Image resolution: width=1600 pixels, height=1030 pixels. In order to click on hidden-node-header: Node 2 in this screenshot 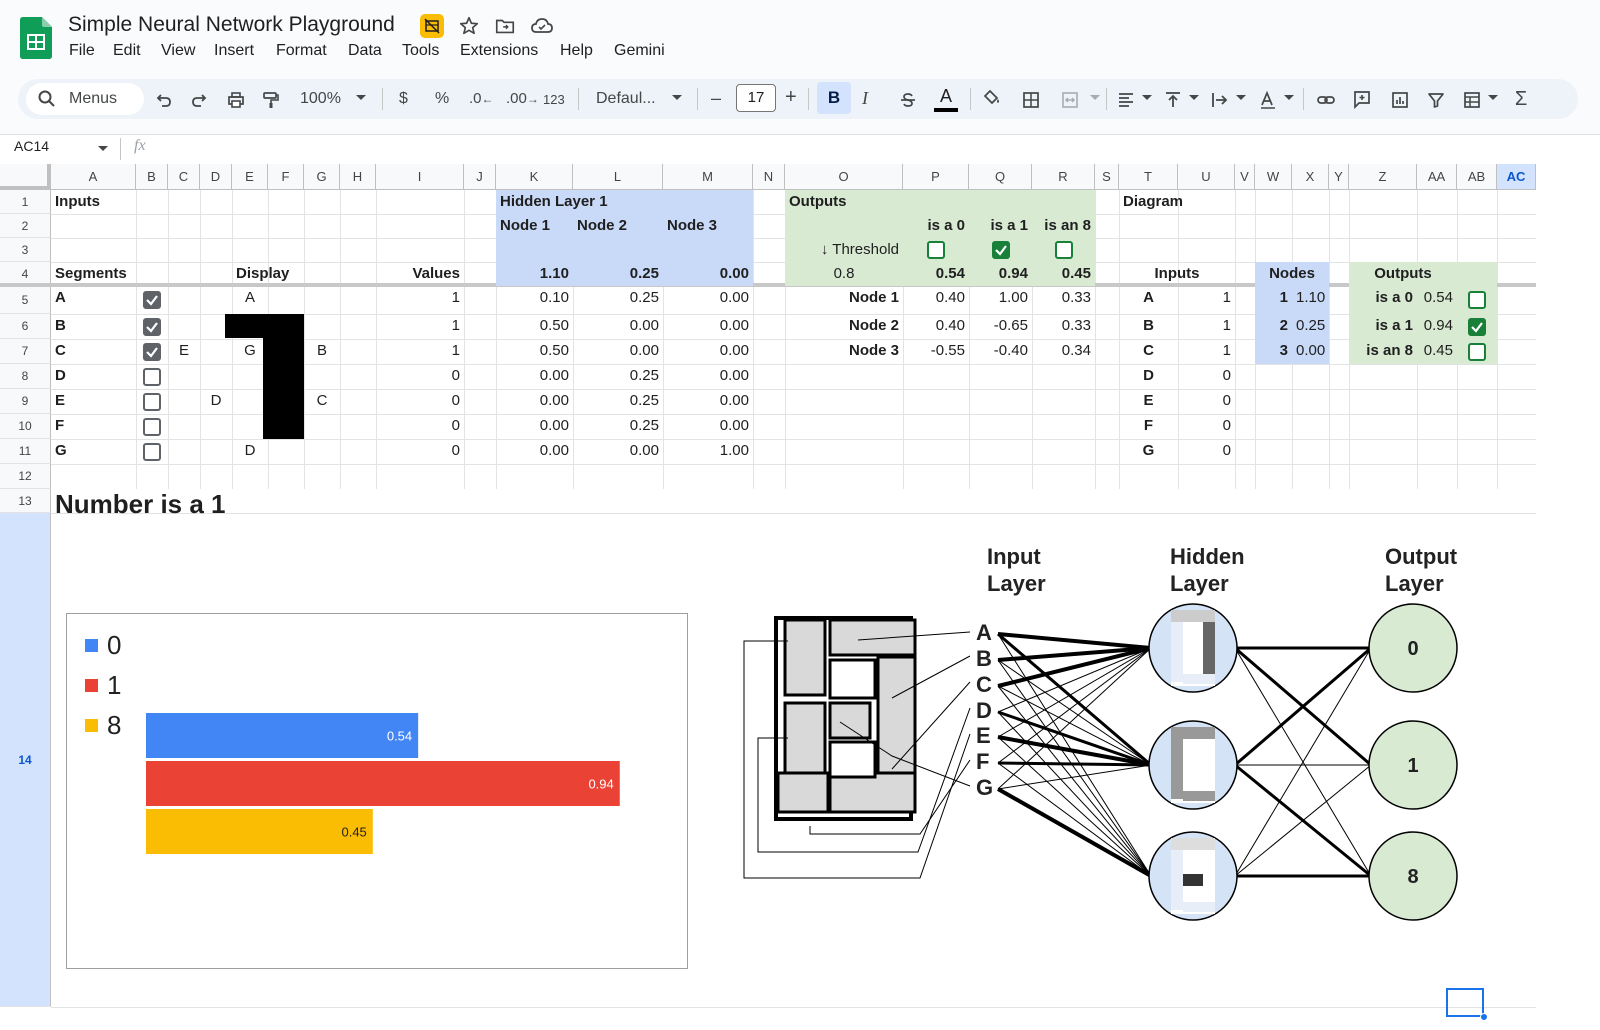, I will do `click(618, 226)`.